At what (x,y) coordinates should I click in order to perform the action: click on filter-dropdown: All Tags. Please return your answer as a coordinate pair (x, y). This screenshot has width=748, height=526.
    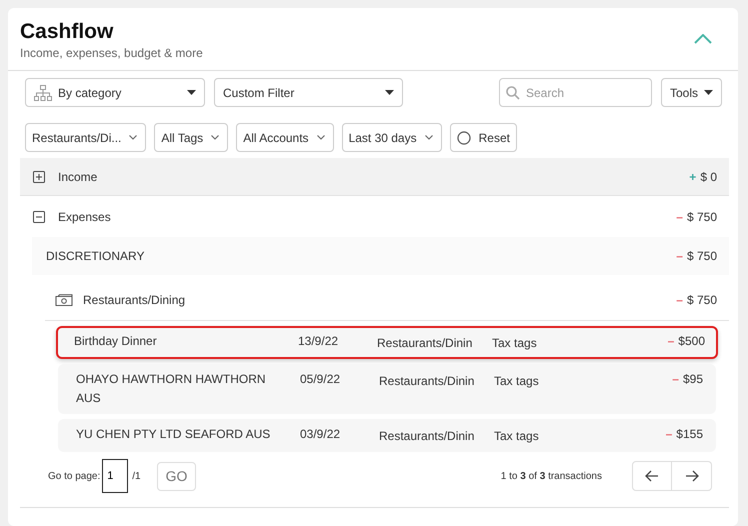
    Looking at the image, I should click on (191, 137).